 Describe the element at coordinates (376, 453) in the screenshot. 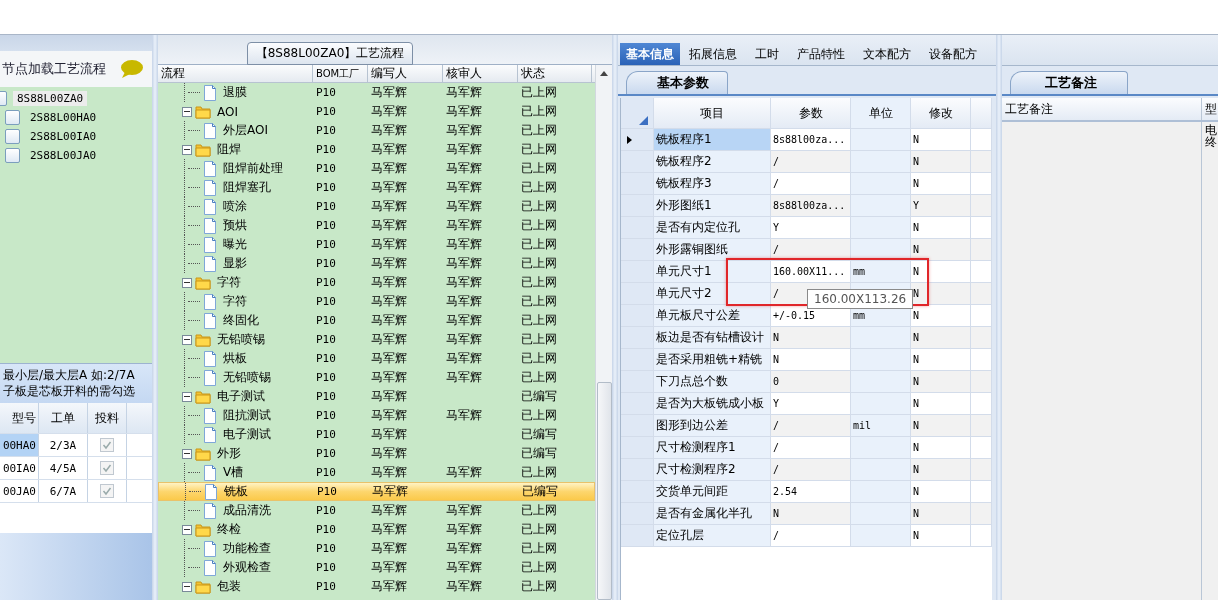

I see `tree-row: 外形 P10 马军辉 已编写` at that location.